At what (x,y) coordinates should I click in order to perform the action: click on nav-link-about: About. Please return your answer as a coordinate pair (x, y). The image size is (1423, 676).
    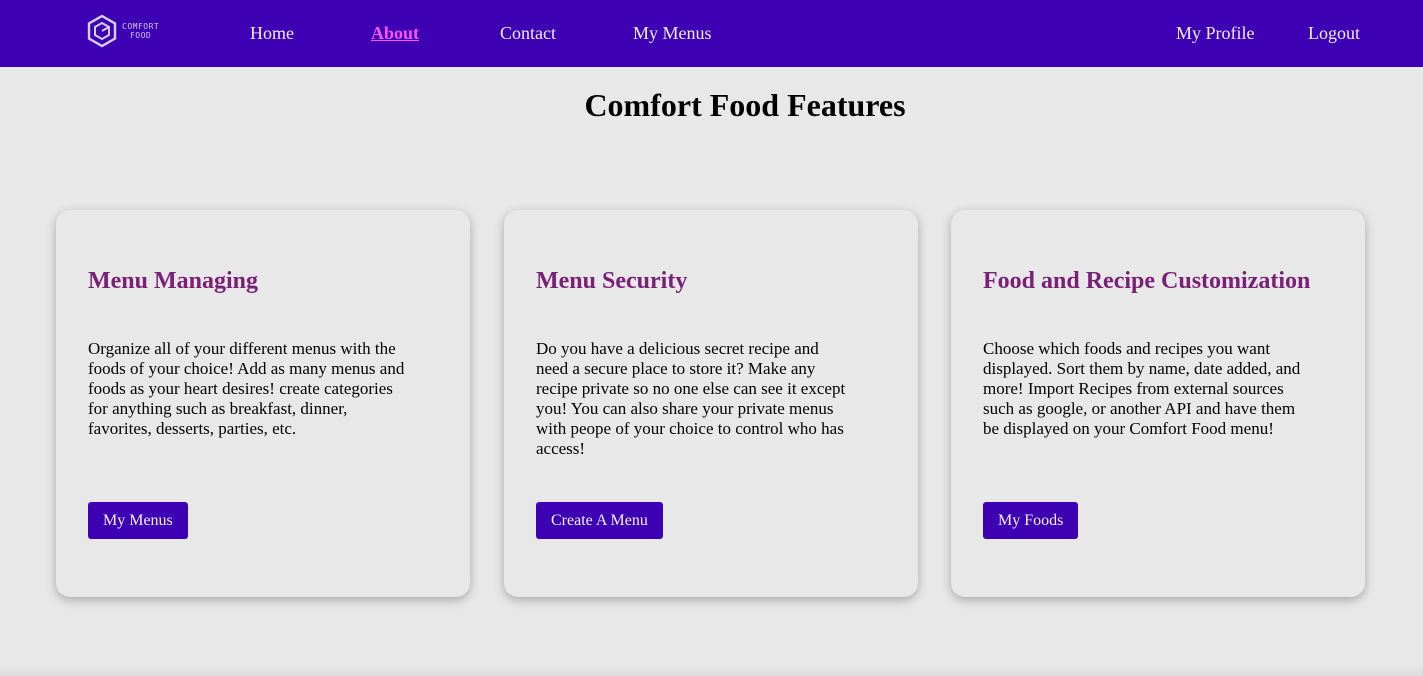
    Looking at the image, I should click on (395, 33).